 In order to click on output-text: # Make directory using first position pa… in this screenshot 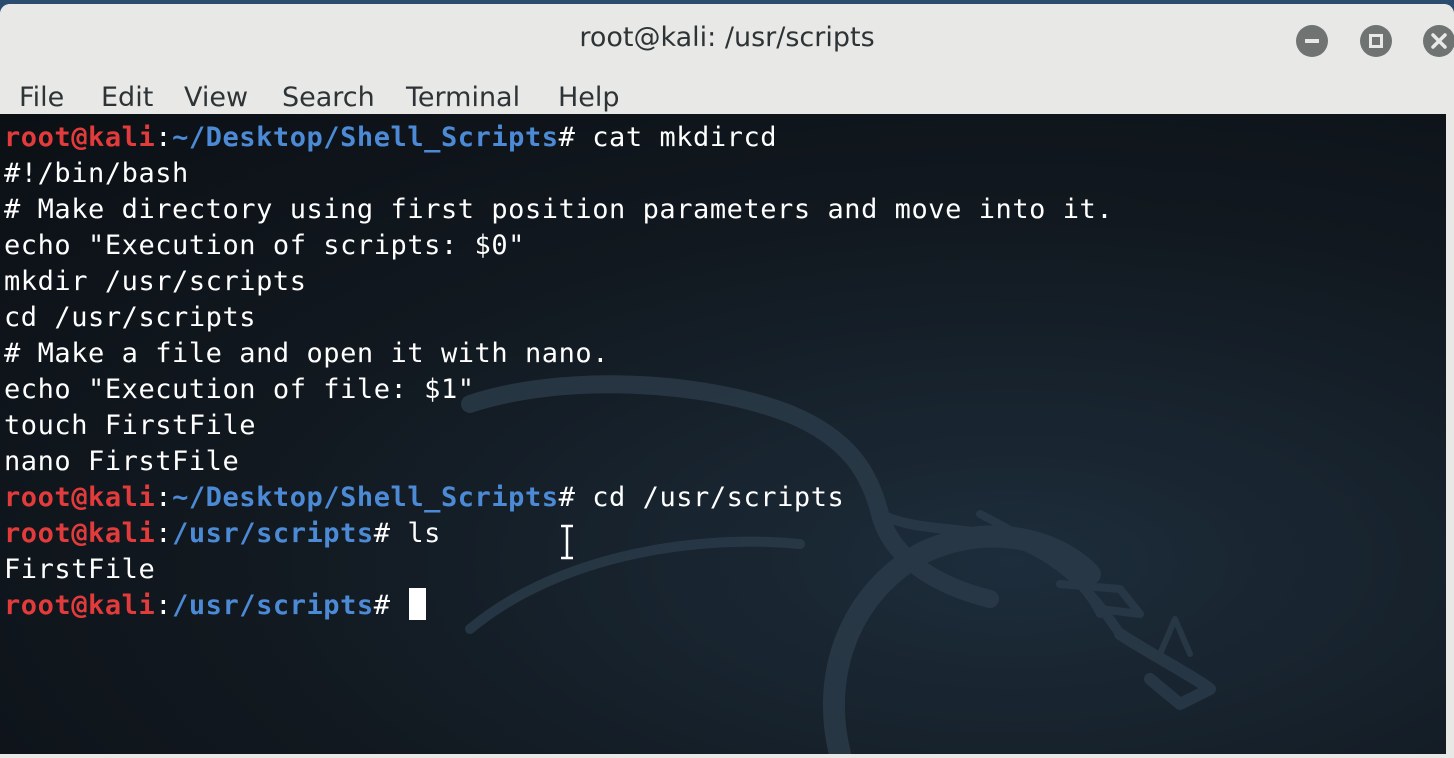, I will do `click(559, 209)`.